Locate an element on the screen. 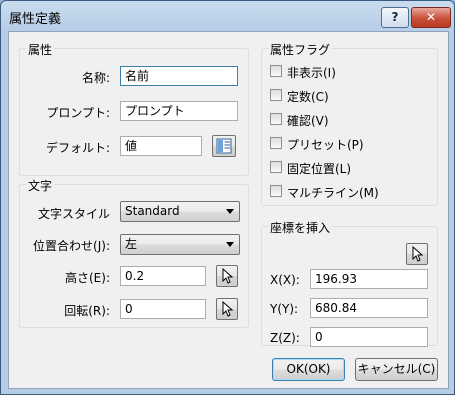 This screenshot has width=455, height=395. justify-value: 左 is located at coordinates (131, 244).